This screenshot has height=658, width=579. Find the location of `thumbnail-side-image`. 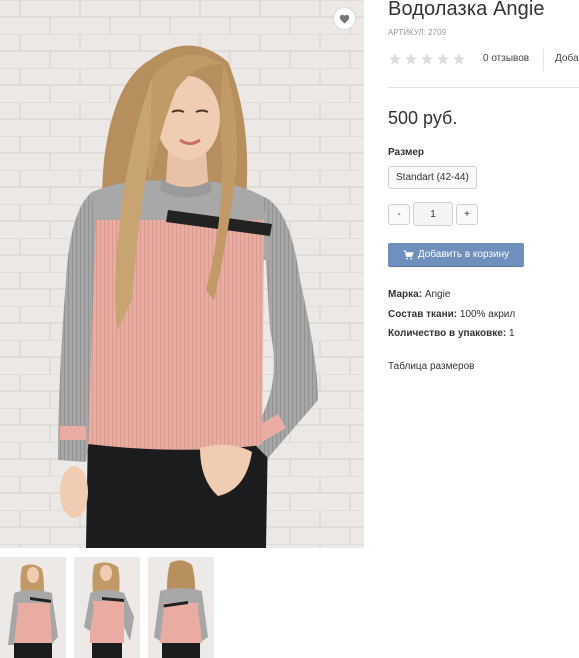

thumbnail-side-image is located at coordinates (107, 607).